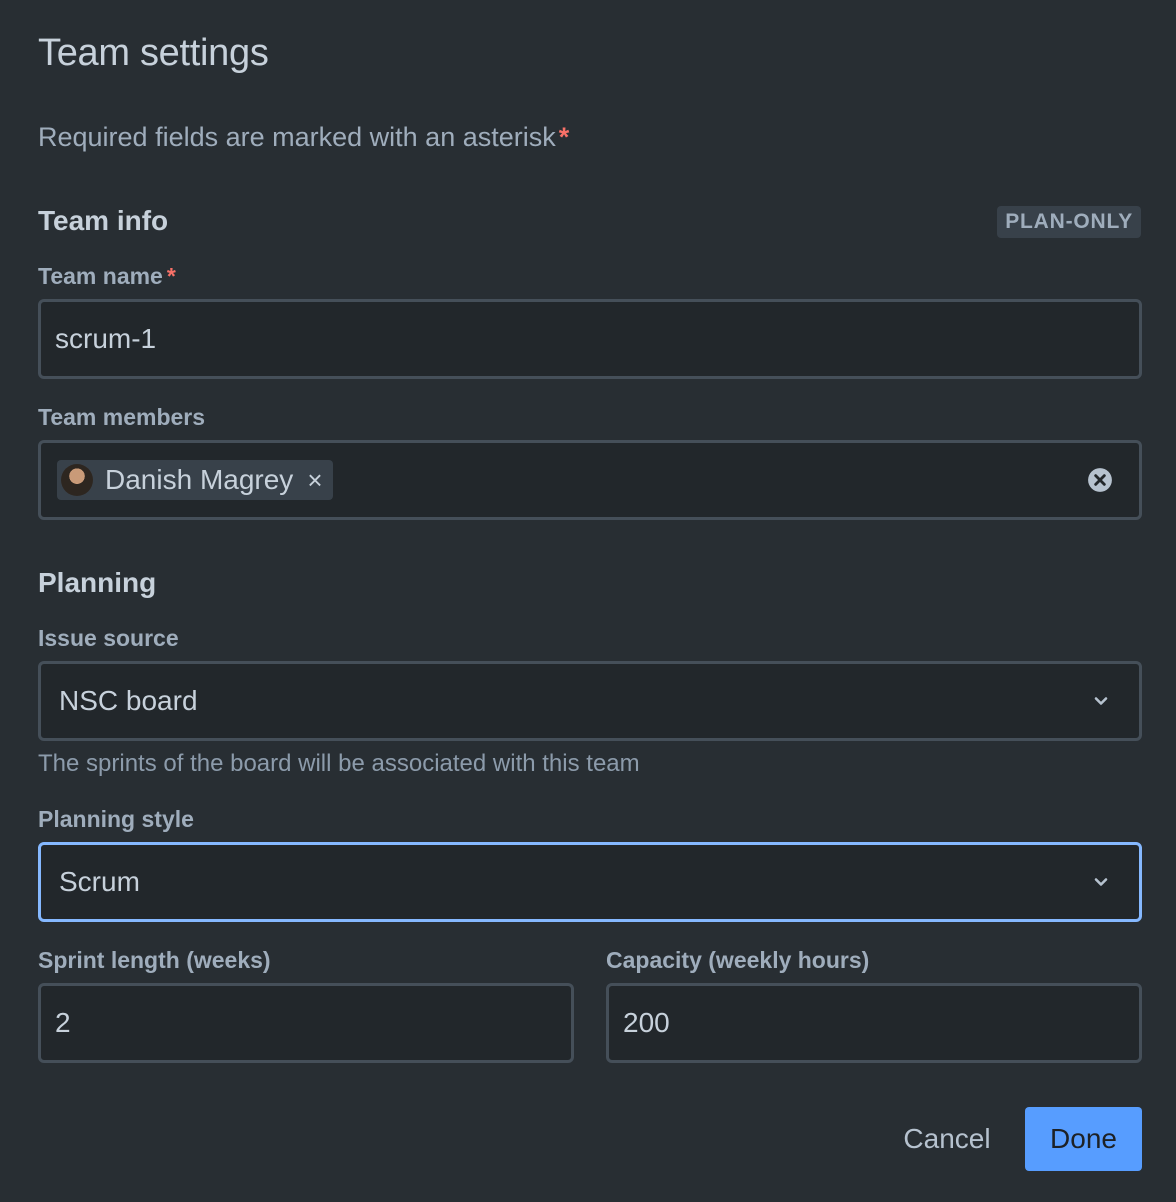 Image resolution: width=1176 pixels, height=1202 pixels. I want to click on issue-source-select: NSC board, so click(590, 701).